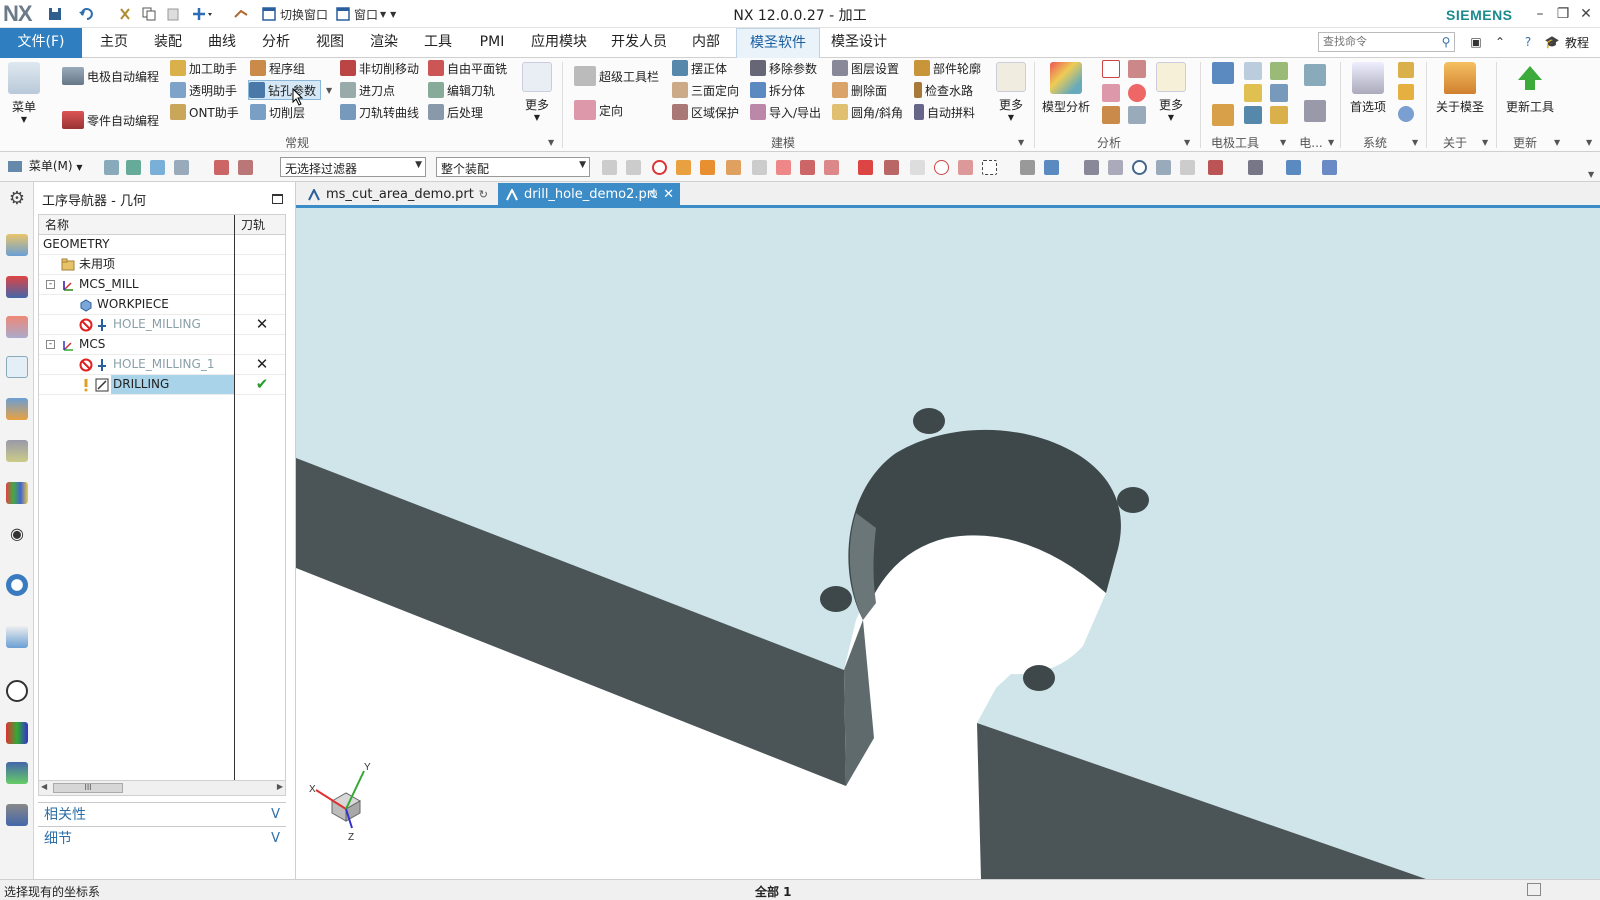  What do you see at coordinates (222, 43) in the screenshot?
I see `tab-curve: 曲线` at bounding box center [222, 43].